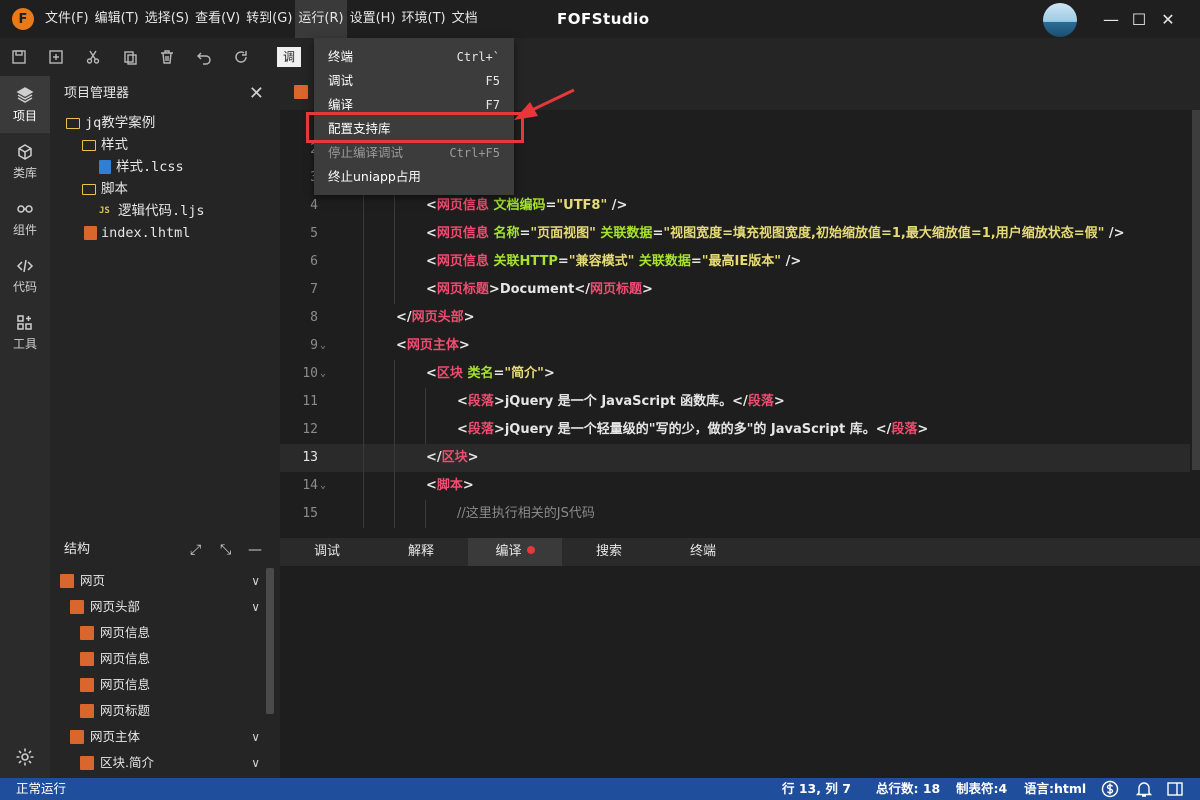 The height and width of the screenshot is (800, 1200). What do you see at coordinates (421, 552) in the screenshot?
I see `tab-interpret: 解释` at bounding box center [421, 552].